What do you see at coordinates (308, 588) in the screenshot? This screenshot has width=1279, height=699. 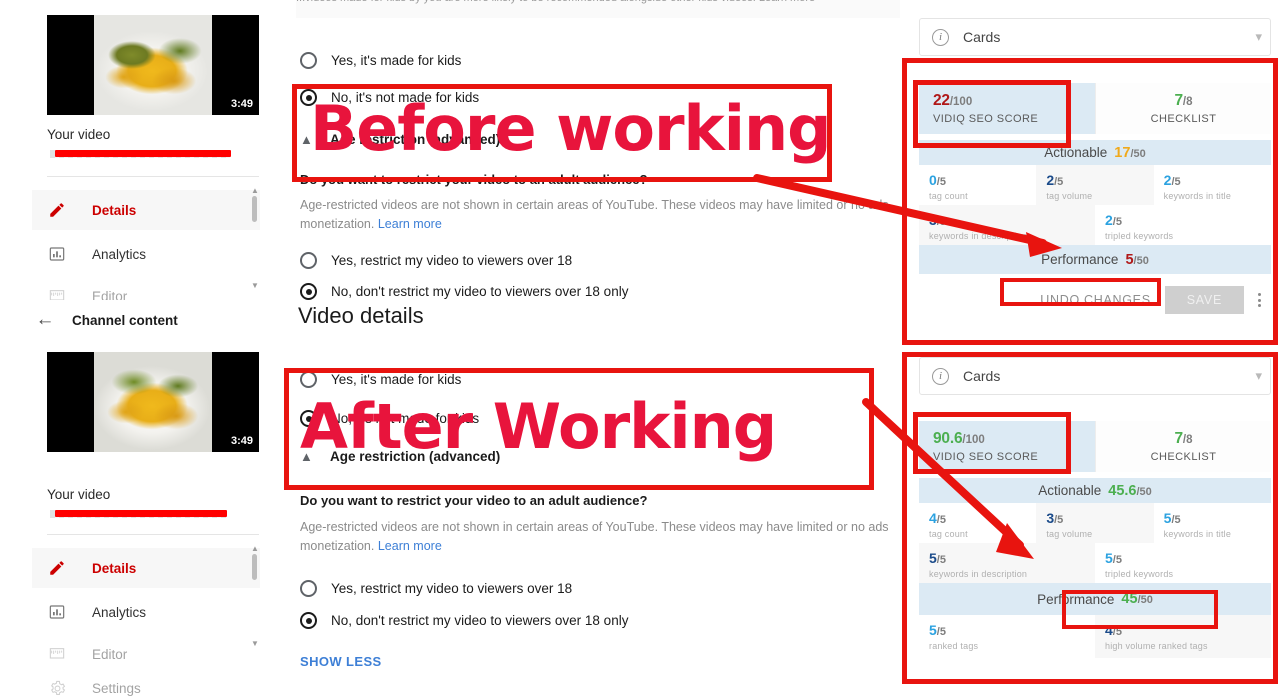 I see `radio-circle-icon` at bounding box center [308, 588].